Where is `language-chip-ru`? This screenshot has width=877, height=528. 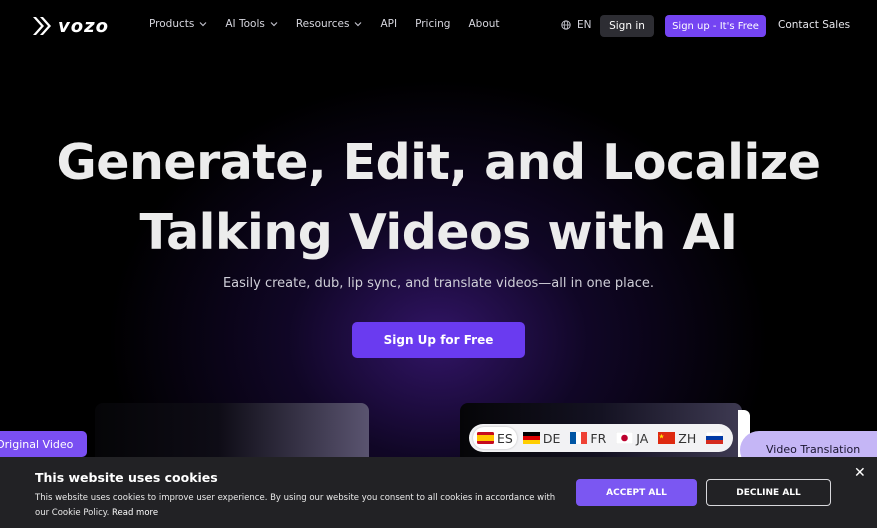
language-chip-ru is located at coordinates (716, 438).